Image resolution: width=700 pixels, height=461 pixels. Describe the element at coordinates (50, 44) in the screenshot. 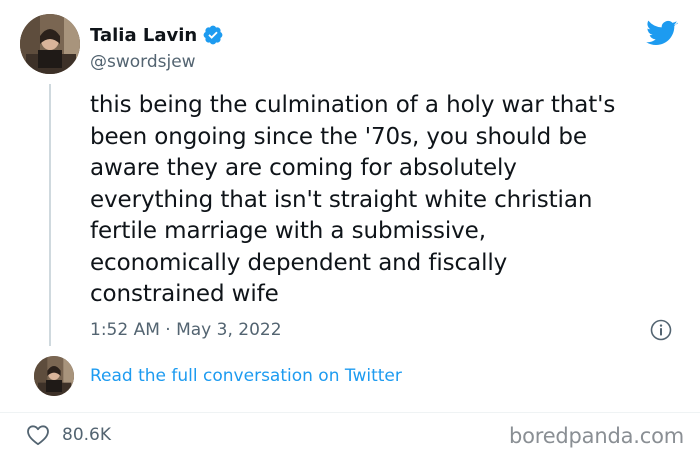

I see `author-avatar` at that location.